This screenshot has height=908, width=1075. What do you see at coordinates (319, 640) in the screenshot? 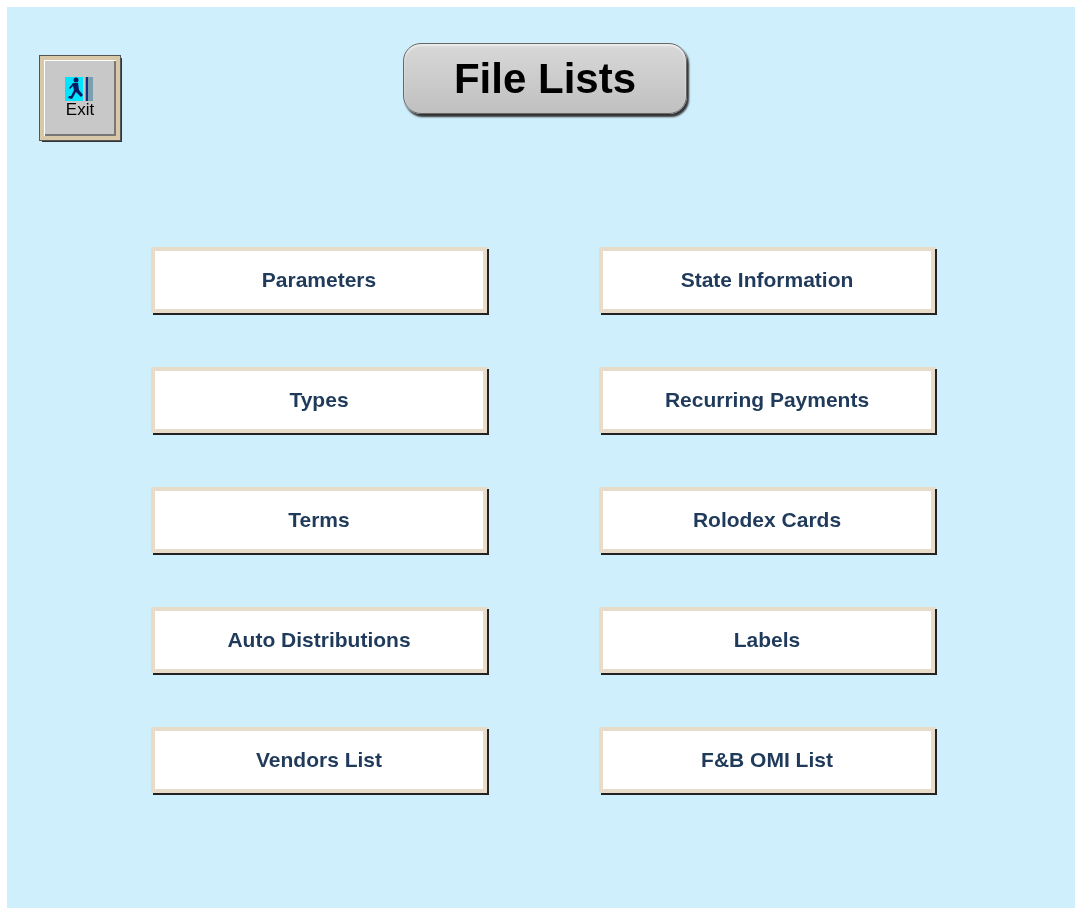
I see `menu-button: Auto Distributions` at bounding box center [319, 640].